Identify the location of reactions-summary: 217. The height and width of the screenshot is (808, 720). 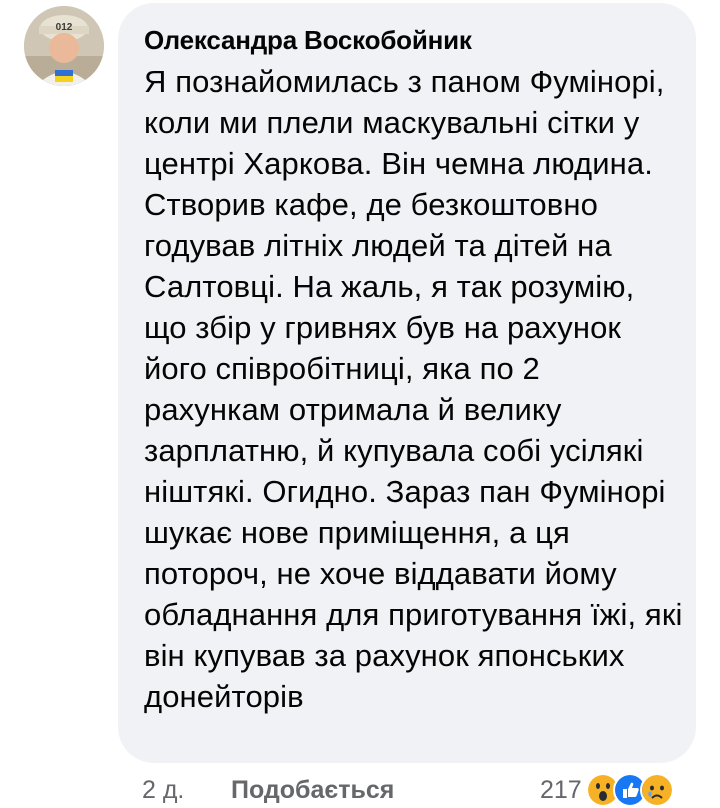
(607, 790).